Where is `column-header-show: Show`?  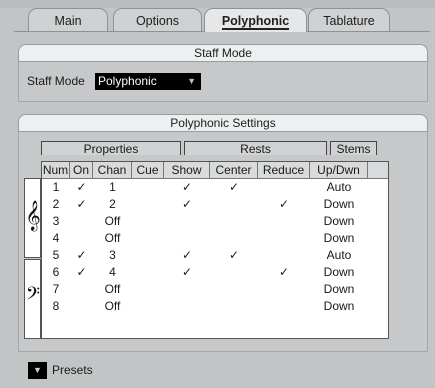 column-header-show: Show is located at coordinates (187, 170).